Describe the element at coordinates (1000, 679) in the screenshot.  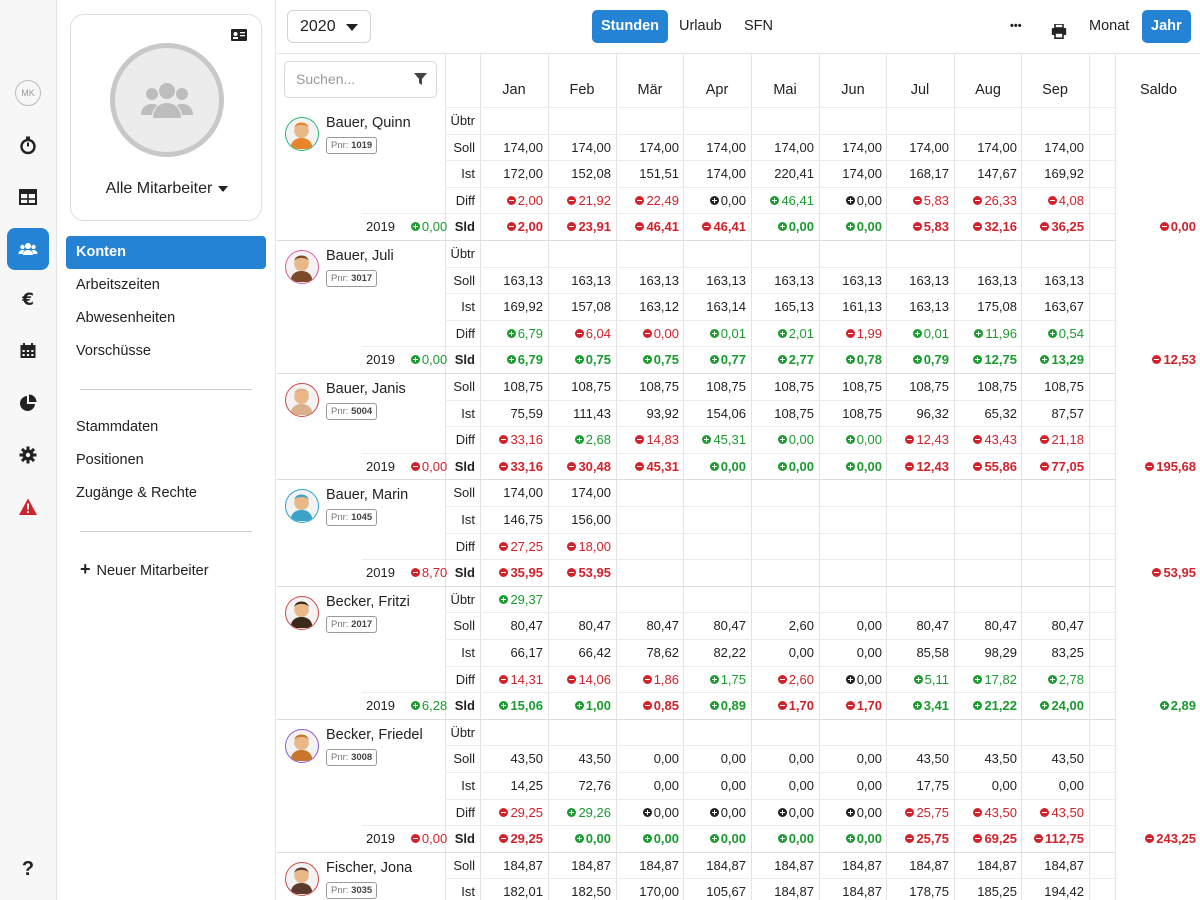
I see `cell-value: 17,82` at that location.